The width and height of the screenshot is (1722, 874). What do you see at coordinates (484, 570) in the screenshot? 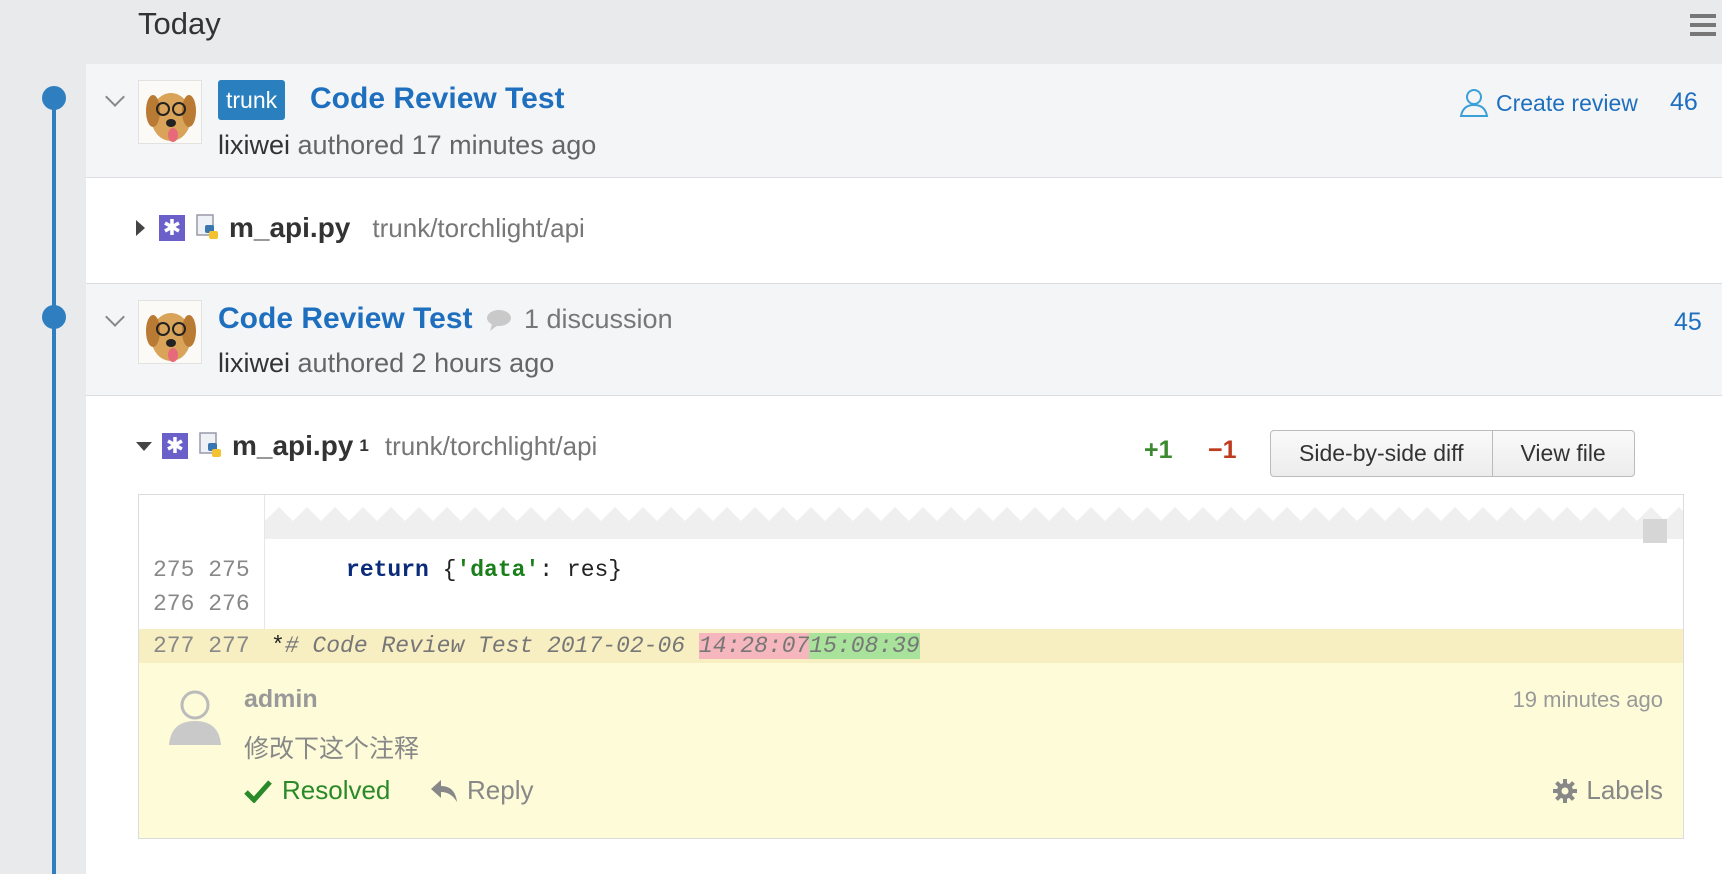
I see `code-line: return {'data': res}` at bounding box center [484, 570].